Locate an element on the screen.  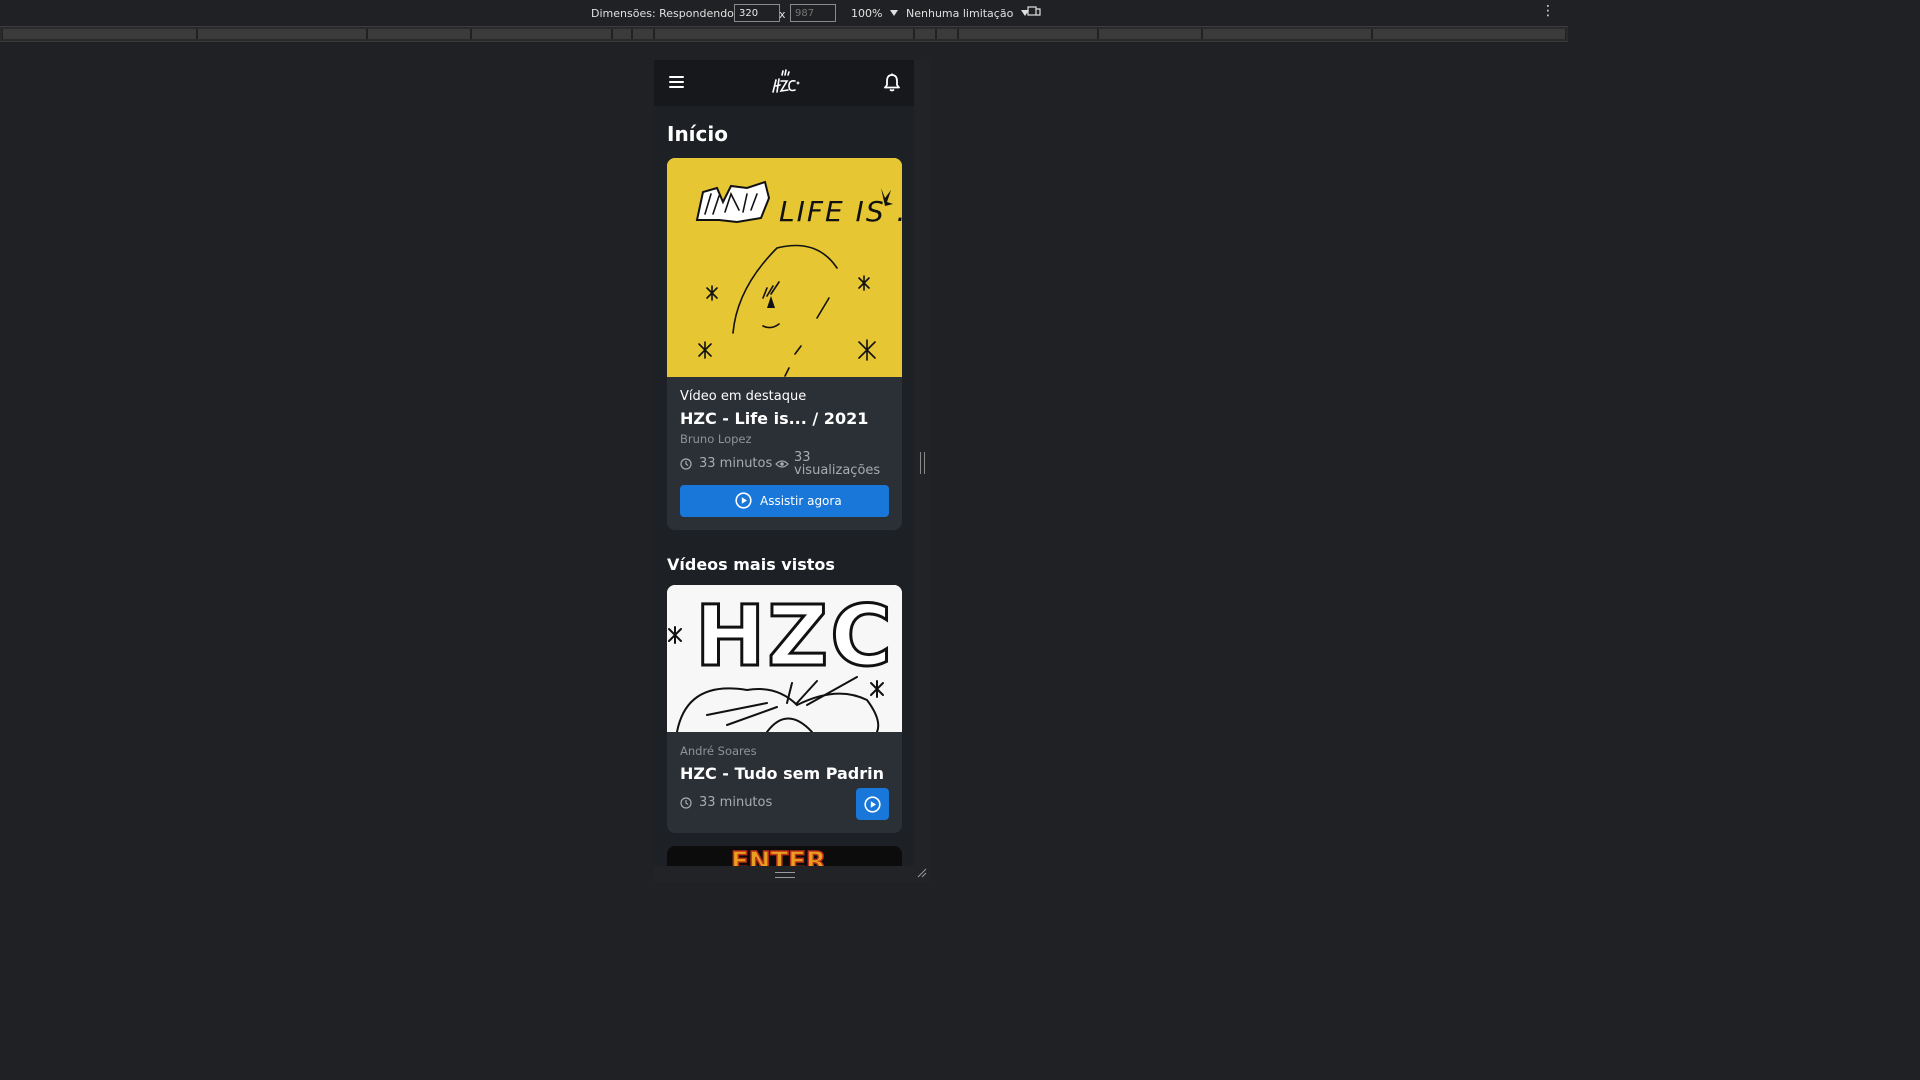
width-input is located at coordinates (757, 13).